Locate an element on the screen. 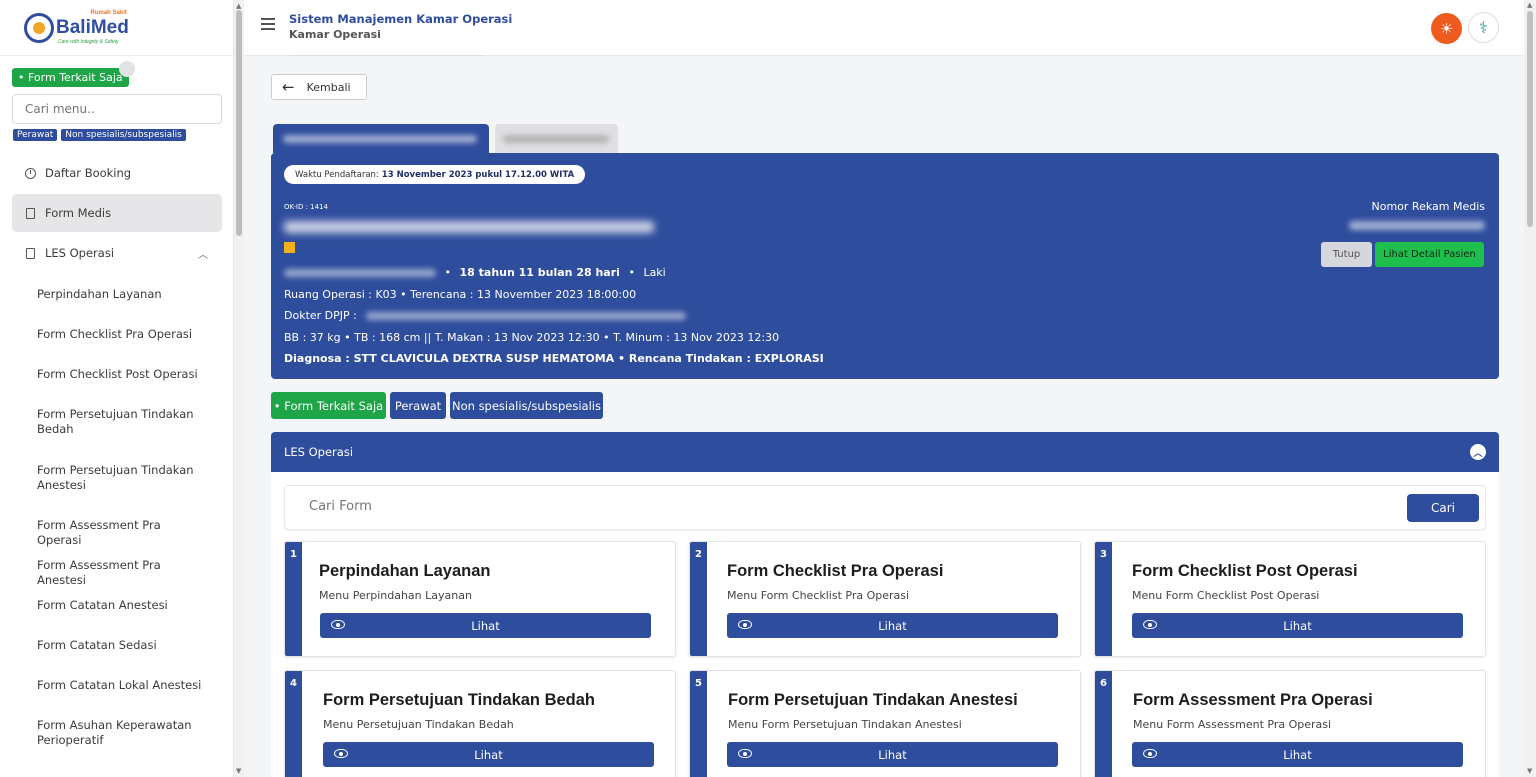  user-avatar: ⚕ is located at coordinates (1483, 27).